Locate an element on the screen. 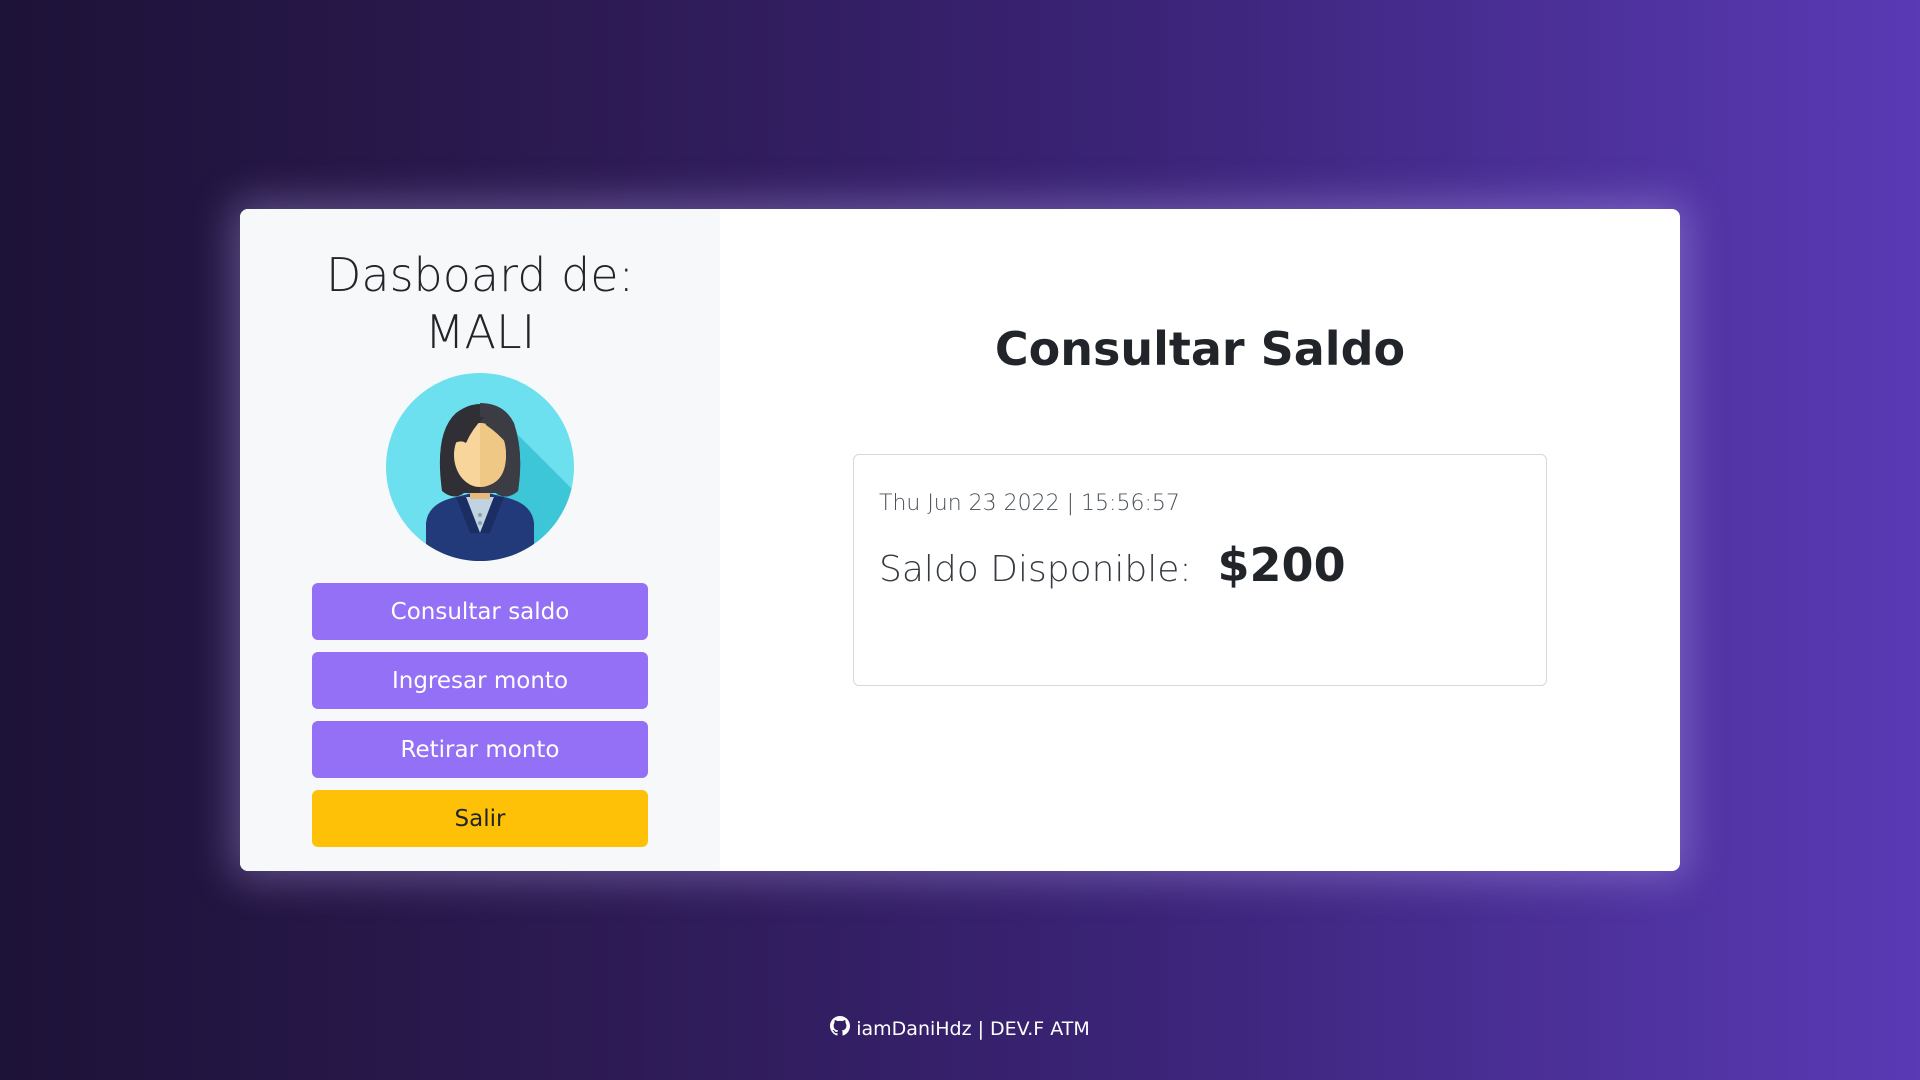 The width and height of the screenshot is (1920, 1080). github-icon is located at coordinates (840, 1028).